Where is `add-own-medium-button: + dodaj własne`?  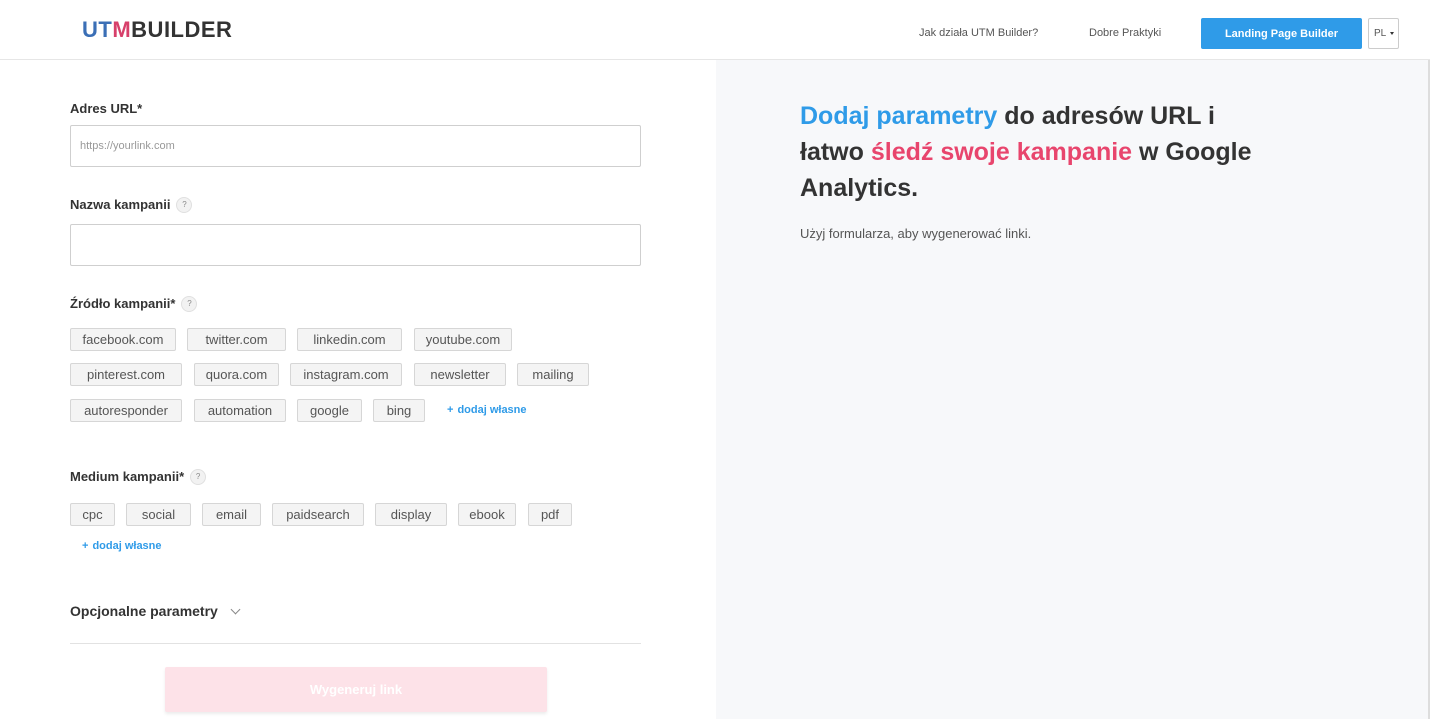 add-own-medium-button: + dodaj własne is located at coordinates (122, 546).